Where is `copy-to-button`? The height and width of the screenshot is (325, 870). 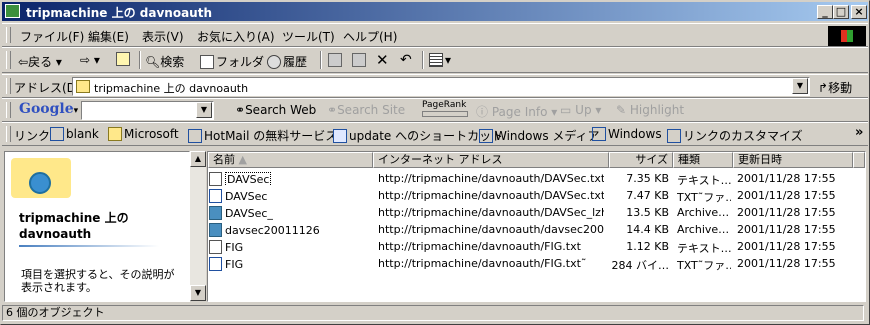 copy-to-button is located at coordinates (360, 60).